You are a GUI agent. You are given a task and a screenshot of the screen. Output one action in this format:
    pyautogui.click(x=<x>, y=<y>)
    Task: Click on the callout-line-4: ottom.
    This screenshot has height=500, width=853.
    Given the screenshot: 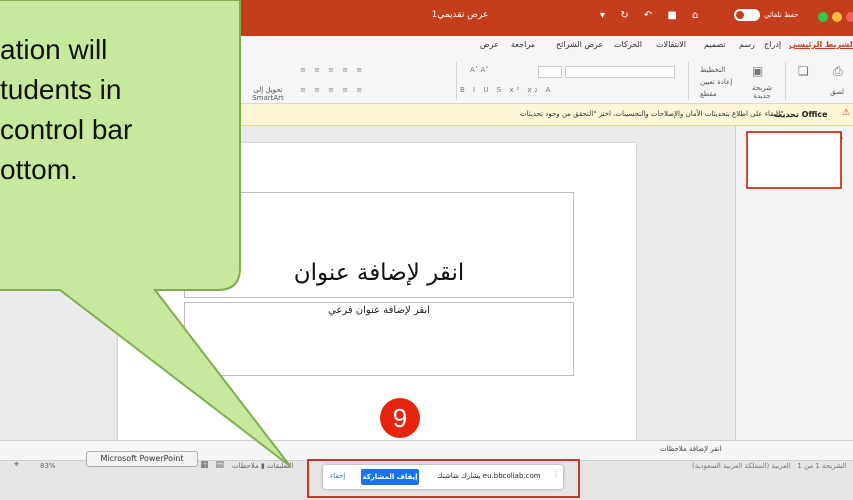 What is the action you would take?
    pyautogui.click(x=39, y=169)
    